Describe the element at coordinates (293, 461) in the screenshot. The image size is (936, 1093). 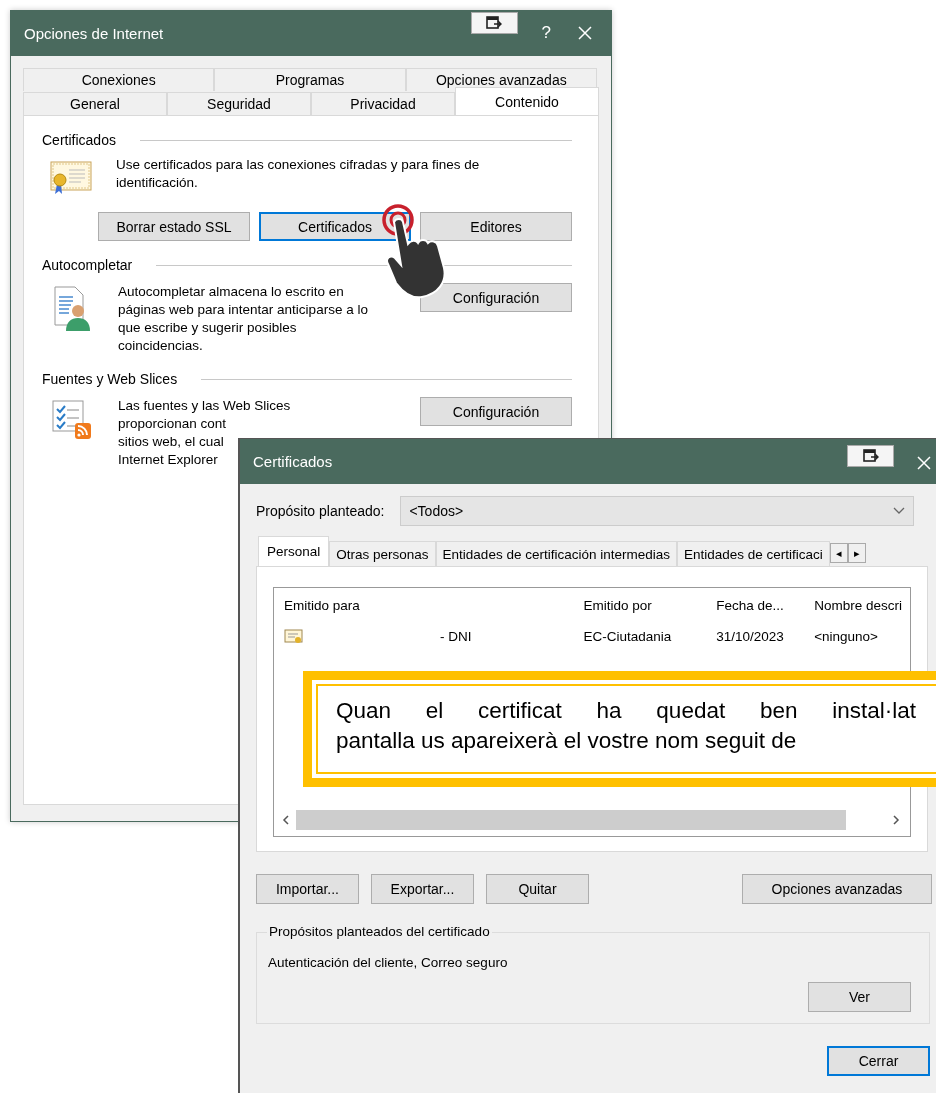
I see `window-title: Certificados` at that location.